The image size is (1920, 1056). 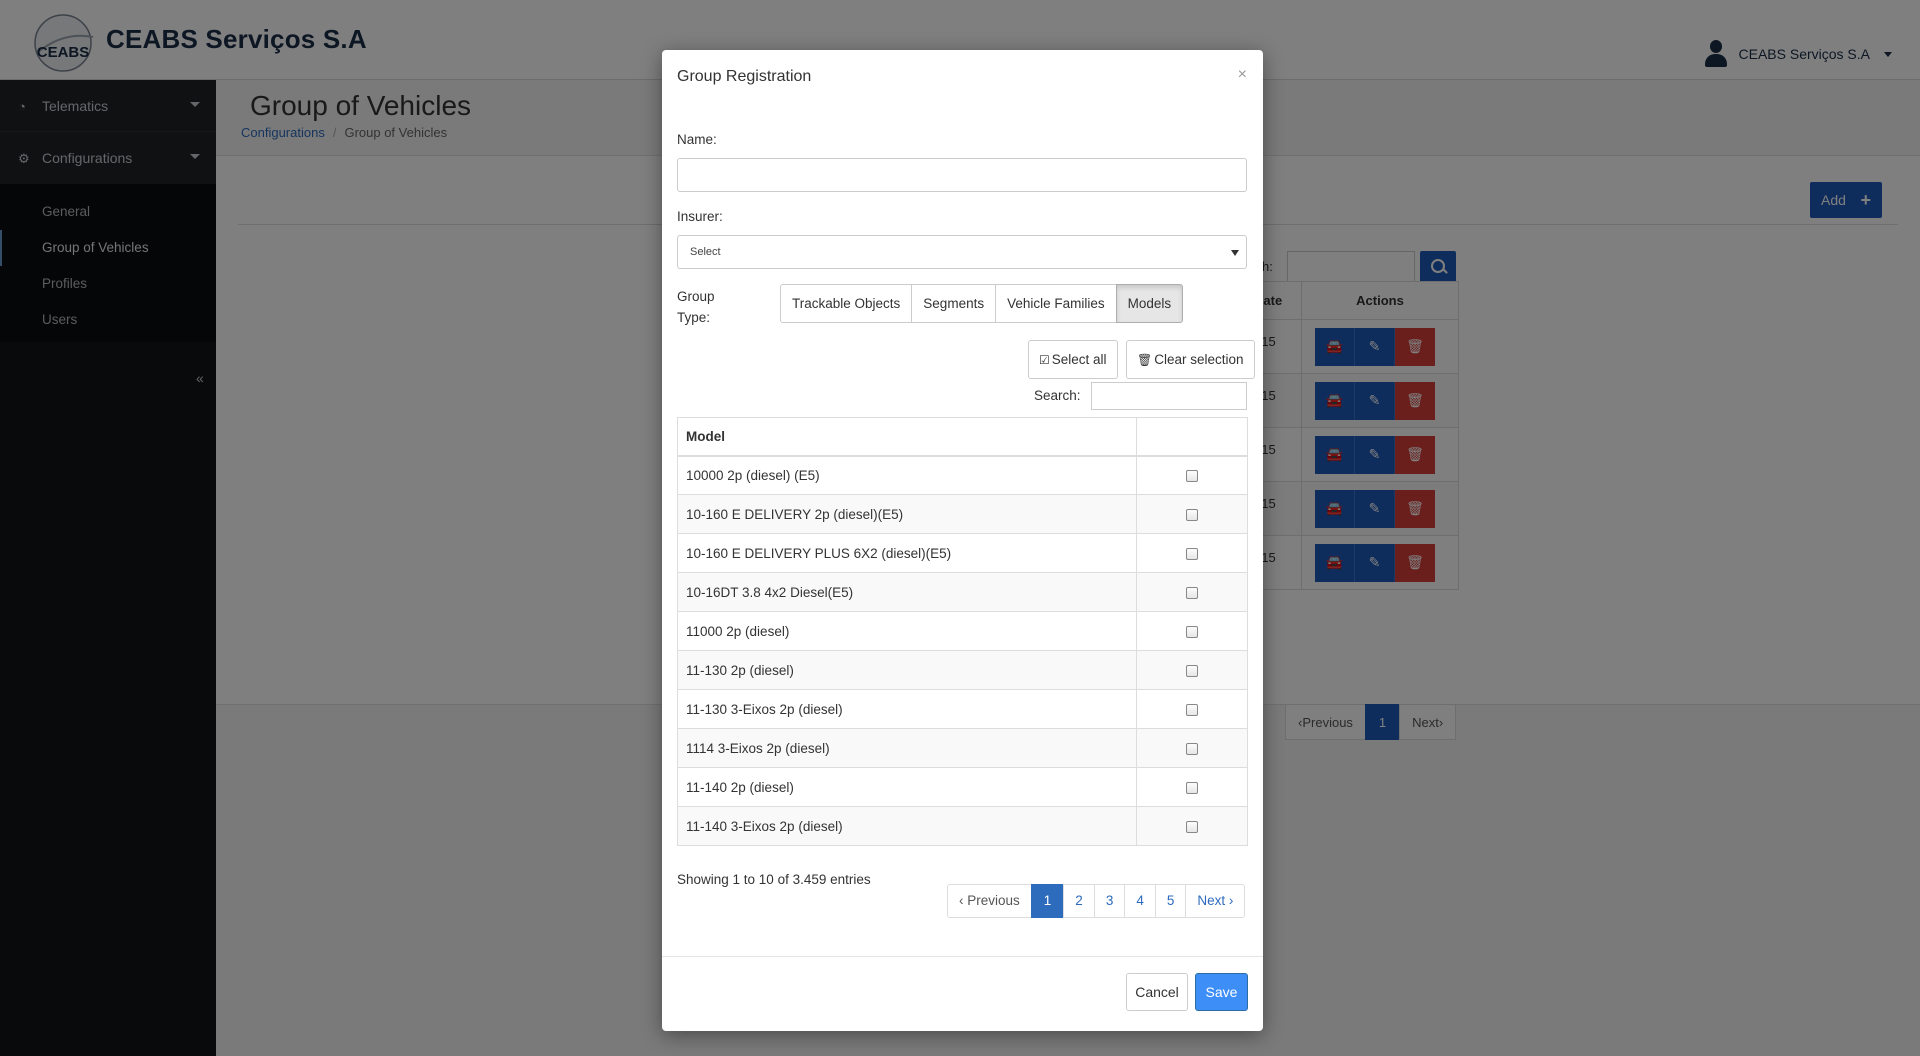 What do you see at coordinates (907, 475) in the screenshot?
I see `model-name: 10000 2p (diesel) (E5)` at bounding box center [907, 475].